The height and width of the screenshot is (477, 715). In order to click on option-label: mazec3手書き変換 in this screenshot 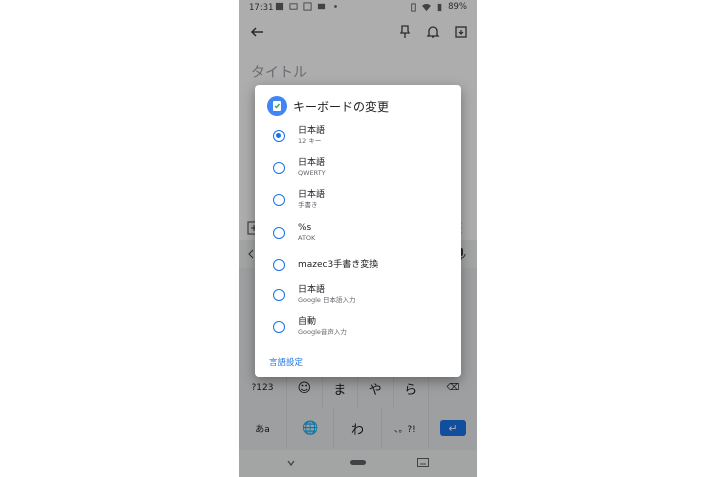, I will do `click(338, 264)`.